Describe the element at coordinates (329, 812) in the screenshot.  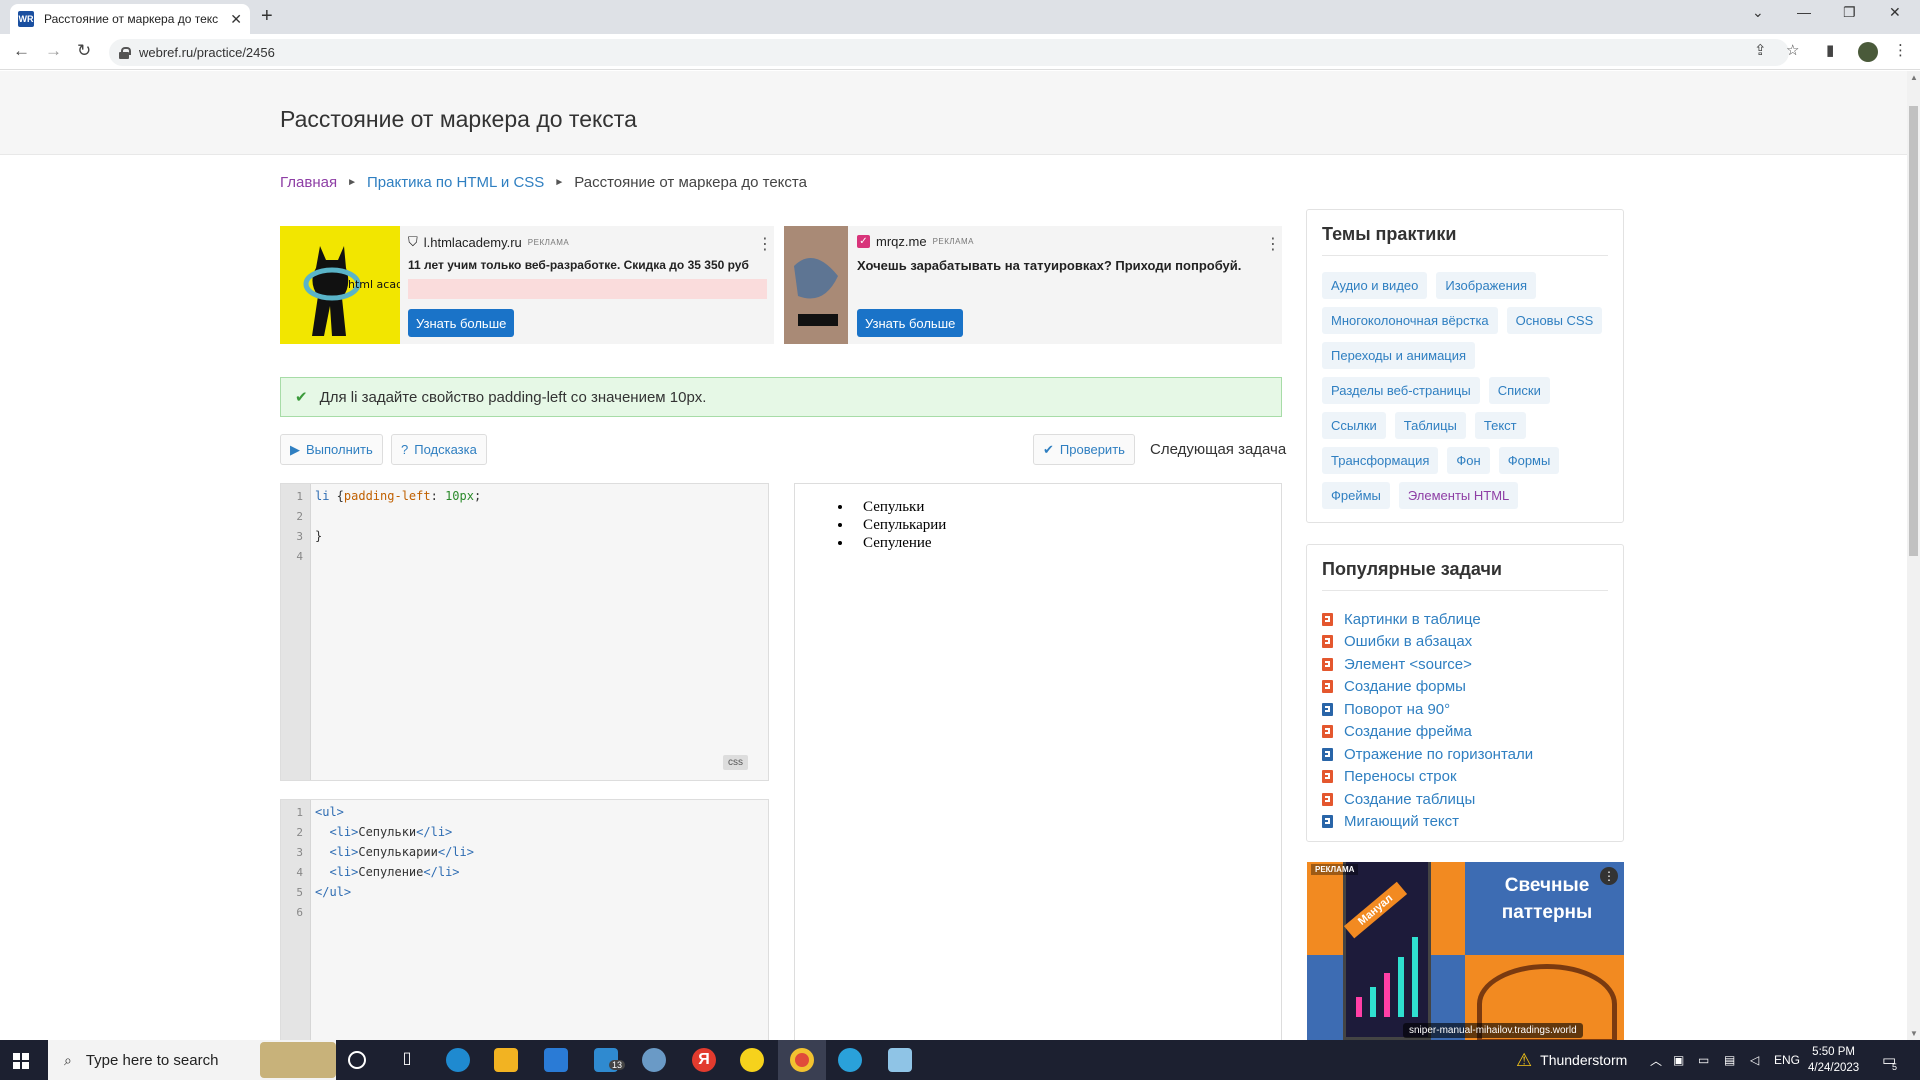
I see `code-text: <ul>` at that location.